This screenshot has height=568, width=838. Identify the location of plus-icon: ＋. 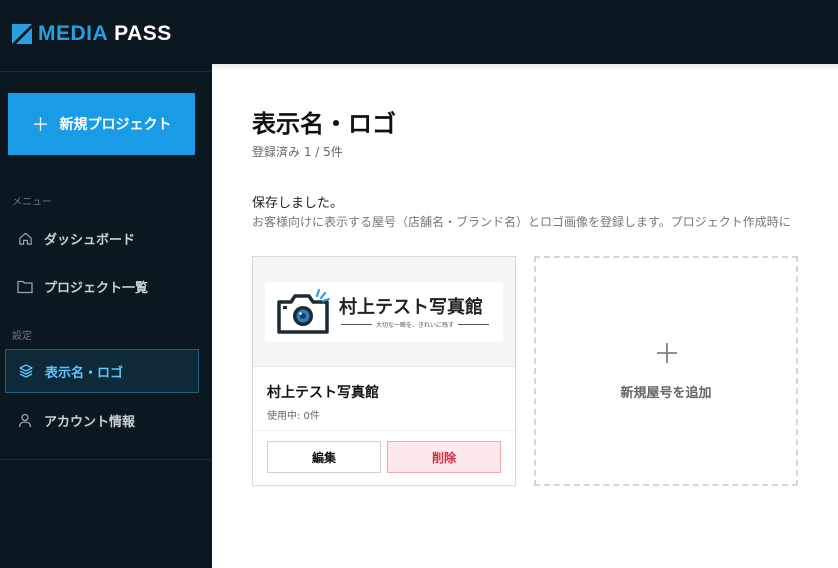
(40, 125).